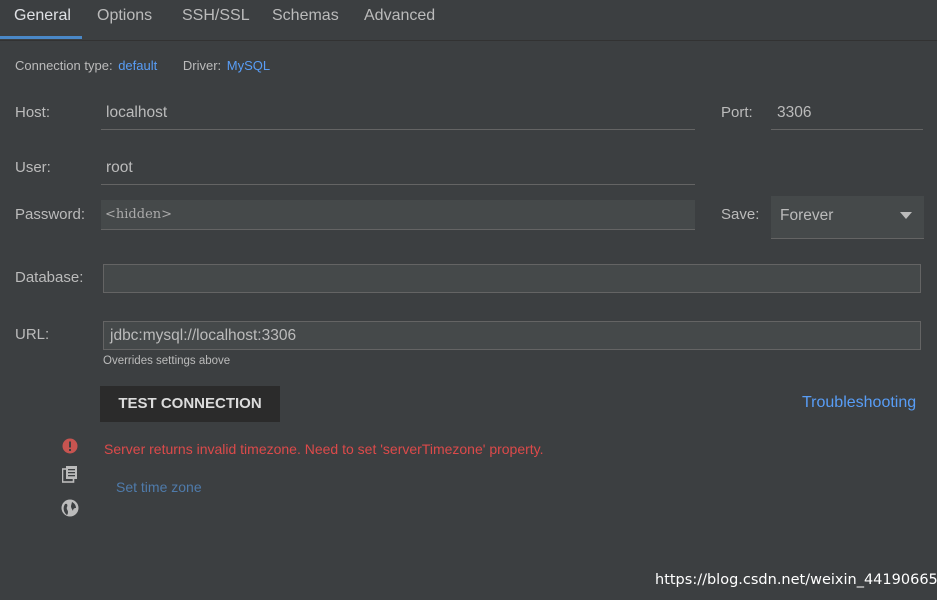 The width and height of the screenshot is (937, 600). What do you see at coordinates (794, 112) in the screenshot?
I see `port-value: 3306` at bounding box center [794, 112].